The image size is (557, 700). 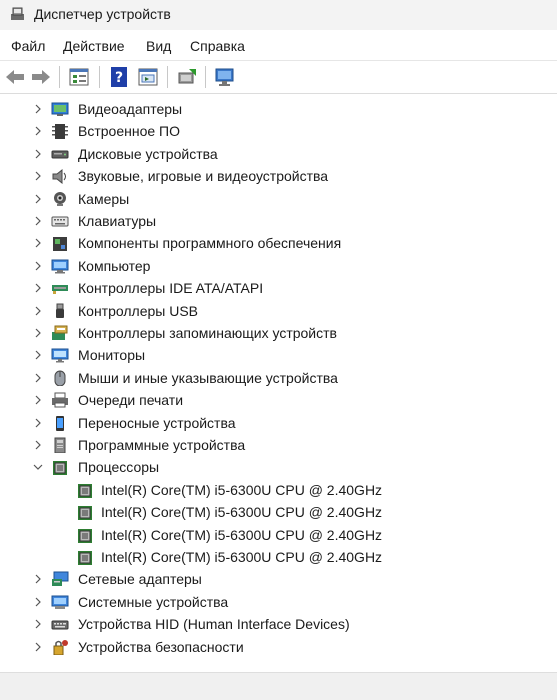 What do you see at coordinates (278, 602) in the screenshot?
I see `tree-category: Системные устройства` at bounding box center [278, 602].